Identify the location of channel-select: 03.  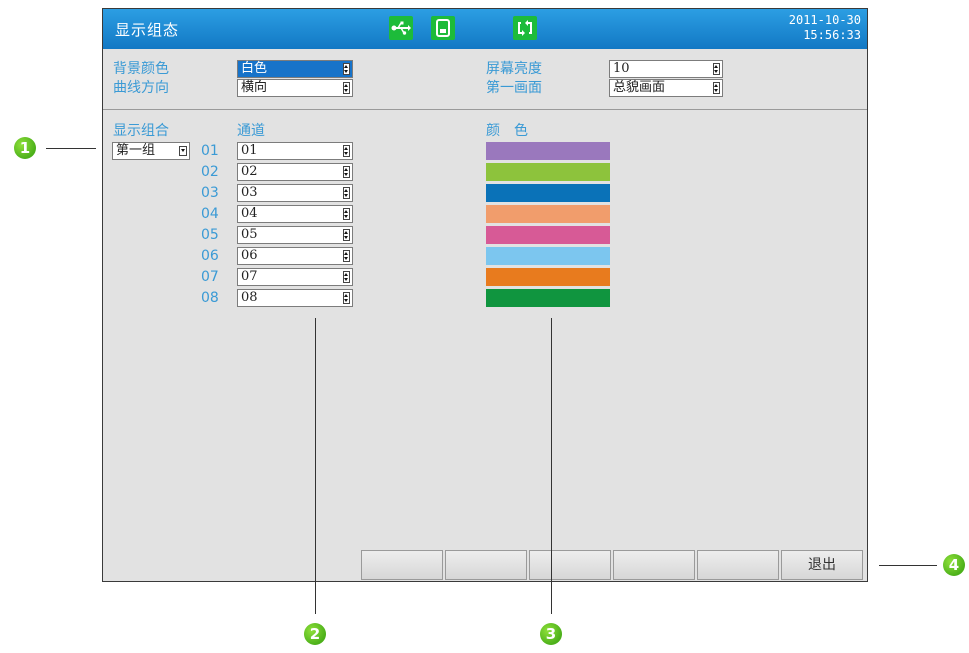
(295, 193).